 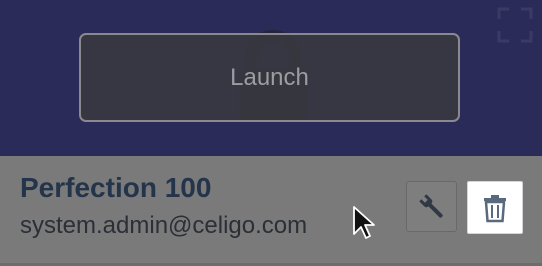 What do you see at coordinates (364, 222) in the screenshot?
I see `mouse-pointer-icon` at bounding box center [364, 222].